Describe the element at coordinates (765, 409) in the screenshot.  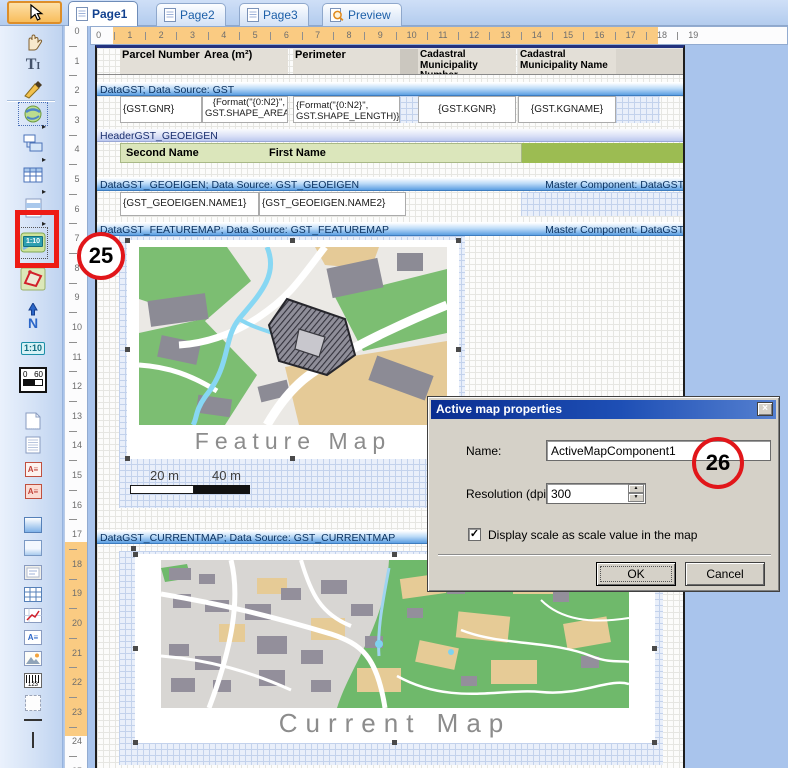
I see `dialog-close-button: ×` at that location.